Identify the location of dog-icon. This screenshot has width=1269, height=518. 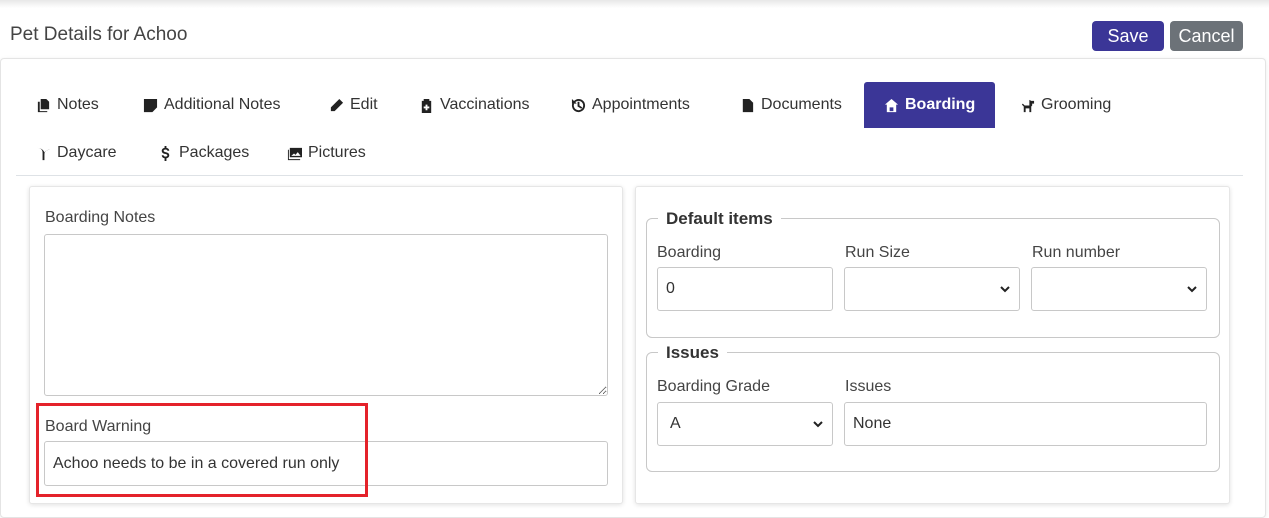
(1028, 105).